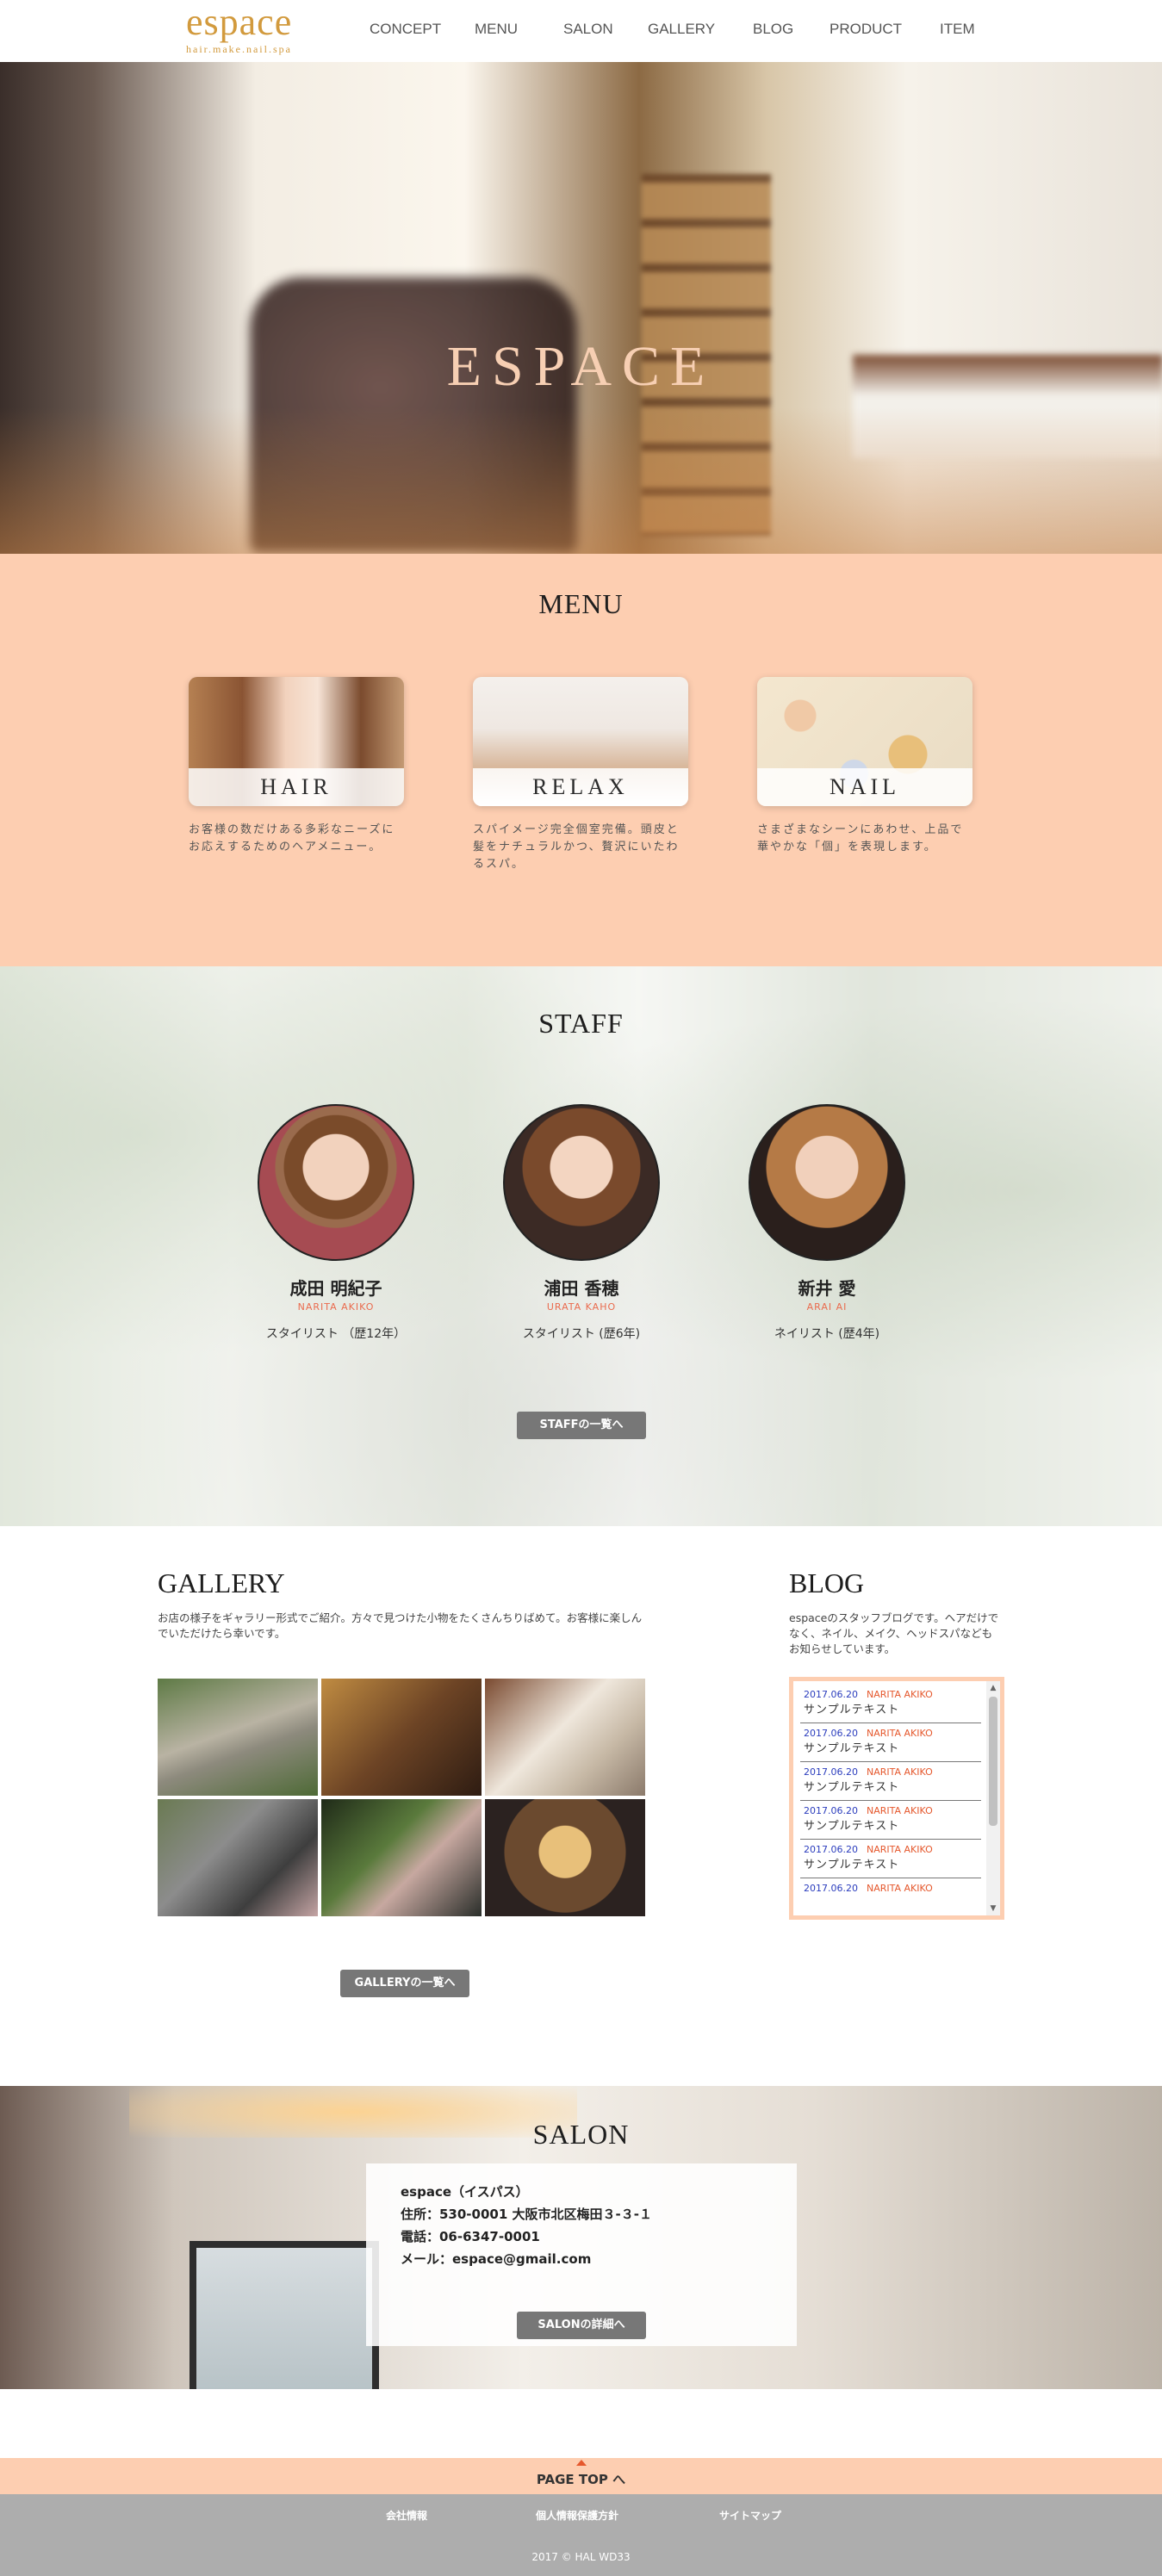 The width and height of the screenshot is (1162, 2576). I want to click on hero-title: ESPACE, so click(581, 366).